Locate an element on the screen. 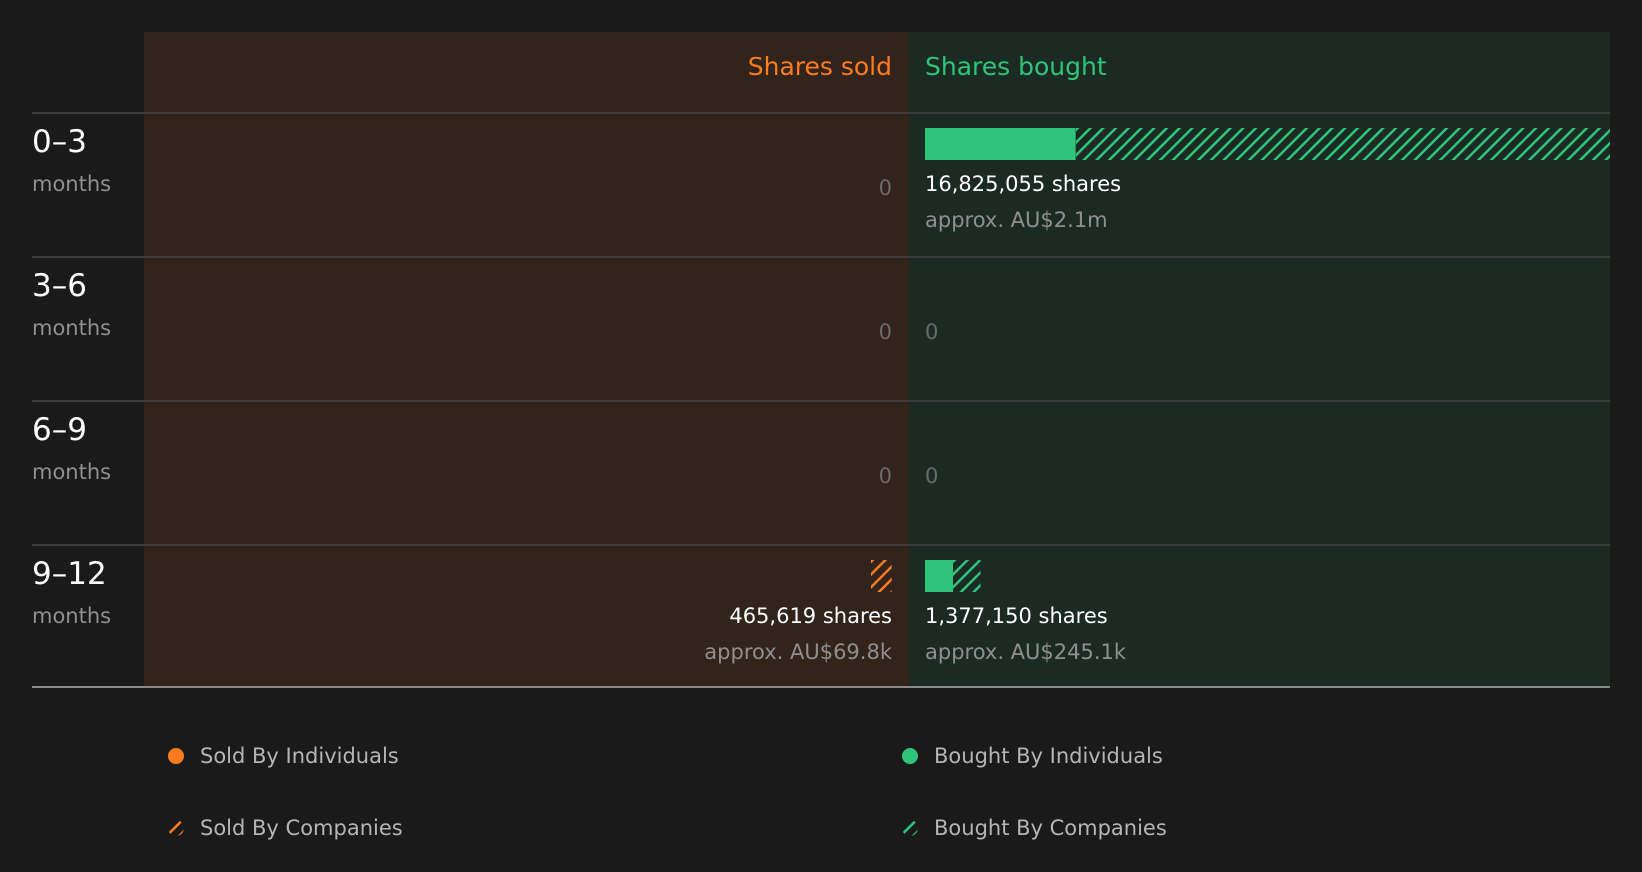 Image resolution: width=1642 pixels, height=872 pixels. legend-label: Sold By Companies is located at coordinates (301, 828).